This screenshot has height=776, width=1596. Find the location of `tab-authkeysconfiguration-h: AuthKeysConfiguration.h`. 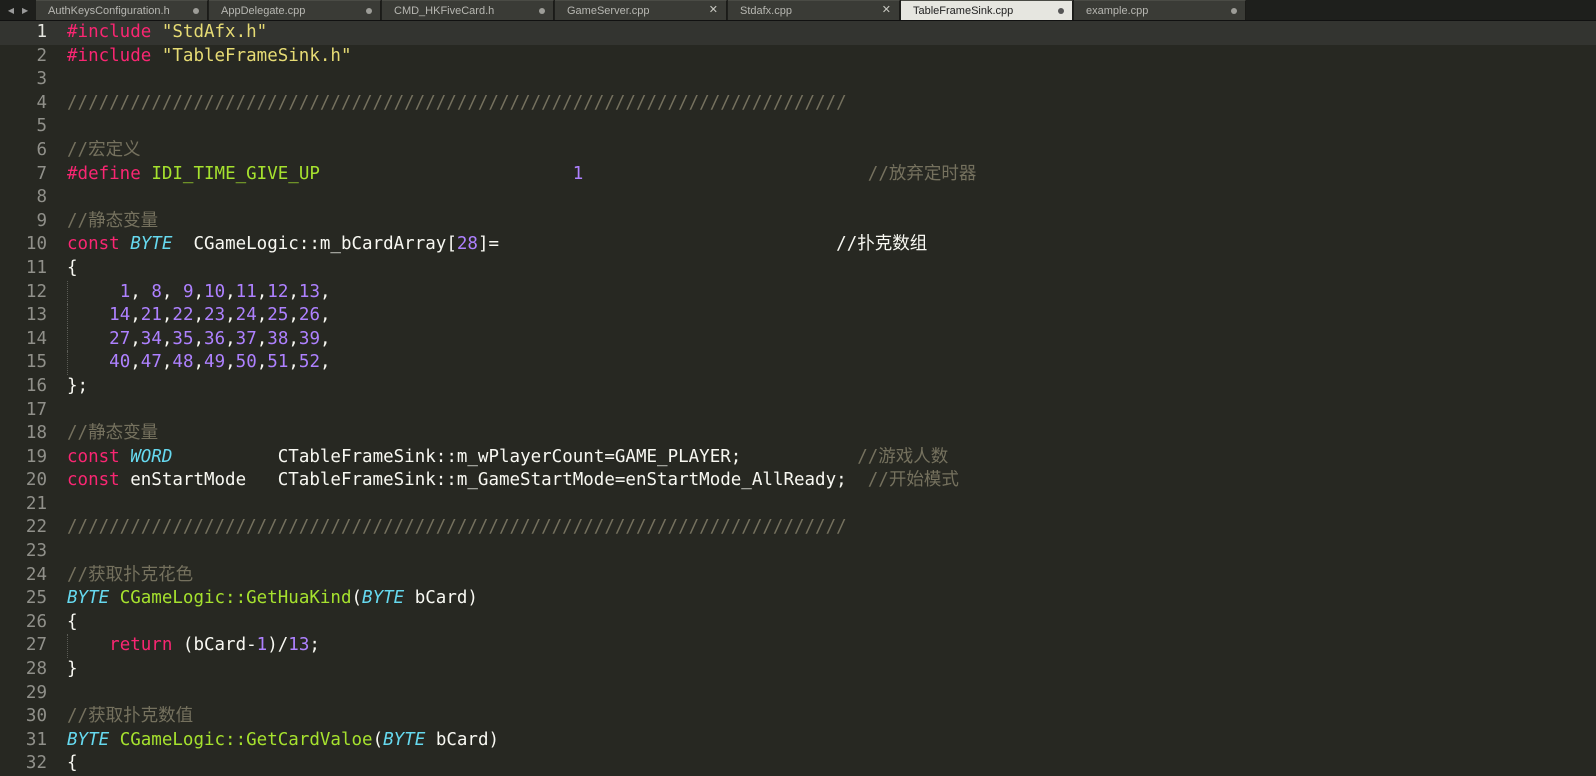

tab-authkeysconfiguration-h: AuthKeysConfiguration.h is located at coordinates (122, 10).